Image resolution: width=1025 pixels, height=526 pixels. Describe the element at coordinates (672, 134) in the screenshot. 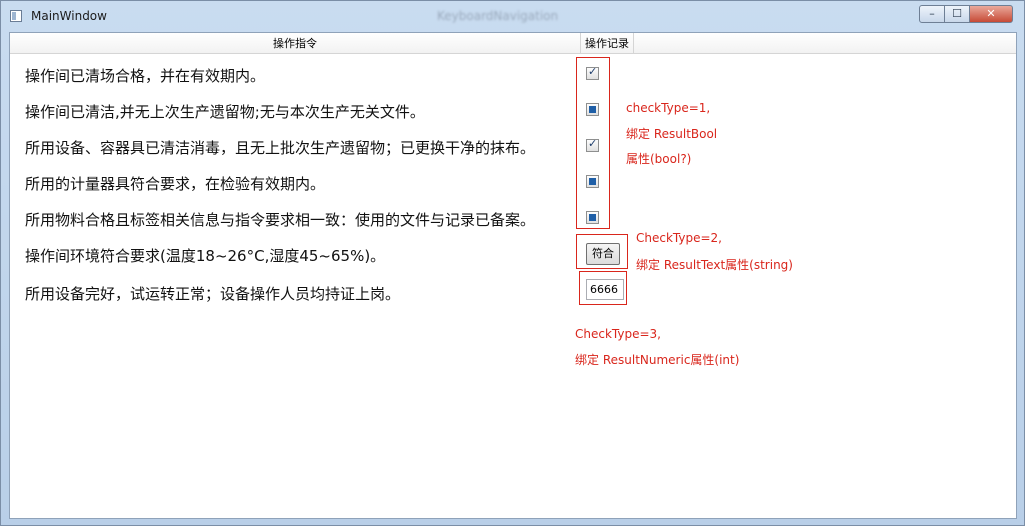

I see `annotation-bool-line2: 绑定 ResultBool` at that location.